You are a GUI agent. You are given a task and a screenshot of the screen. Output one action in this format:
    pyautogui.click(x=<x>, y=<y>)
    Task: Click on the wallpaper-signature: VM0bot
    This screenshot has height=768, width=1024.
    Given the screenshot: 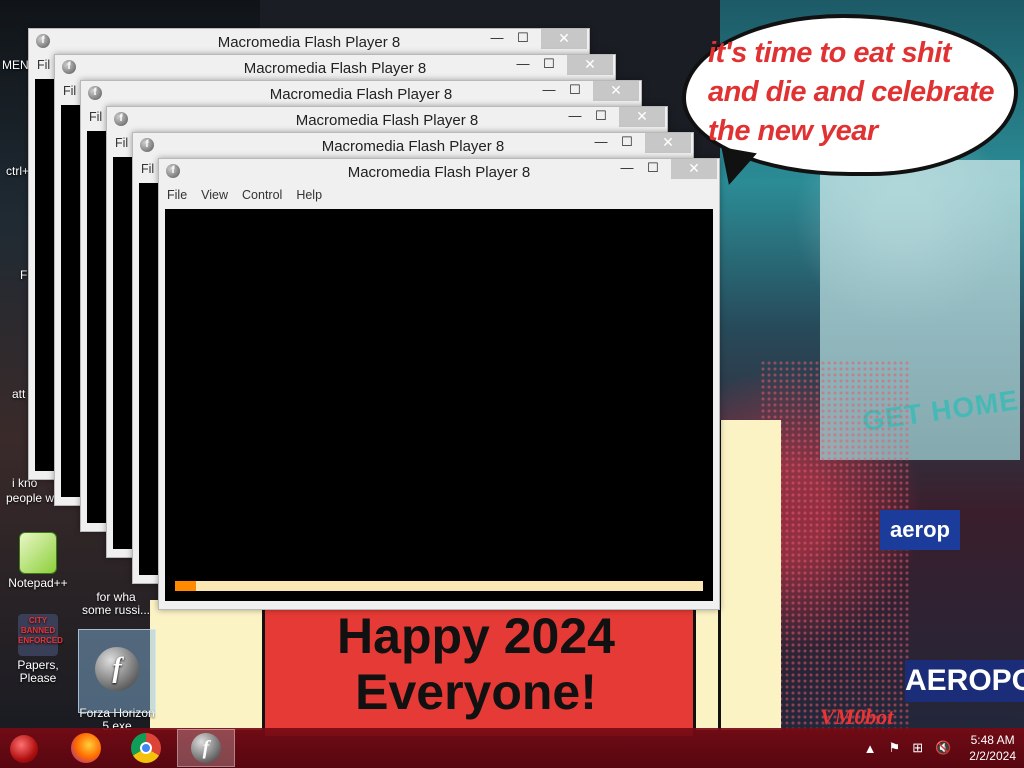 What is the action you would take?
    pyautogui.click(x=857, y=716)
    